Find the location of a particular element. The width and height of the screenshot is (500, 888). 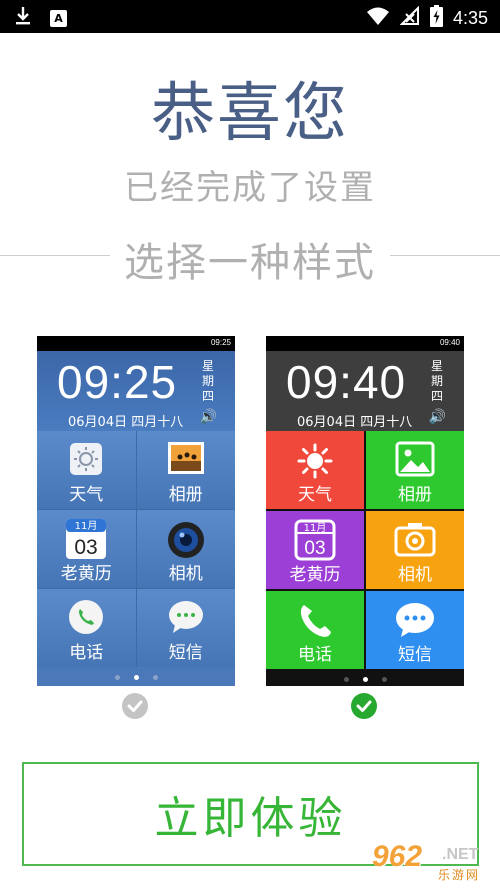

watermark-logo: 962 .NET 乐游网 is located at coordinates (435, 863).